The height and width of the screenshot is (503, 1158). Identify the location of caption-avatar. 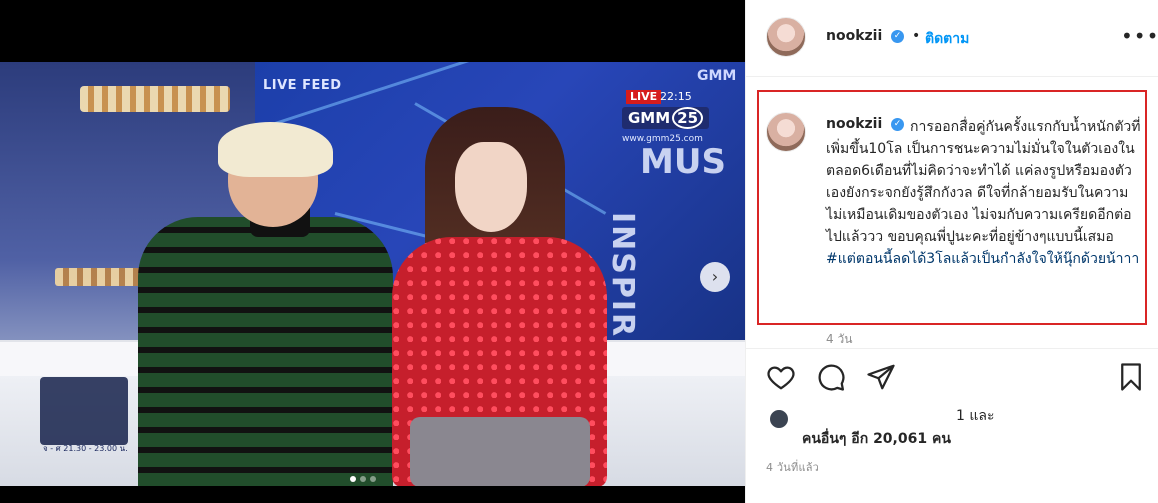
(786, 132).